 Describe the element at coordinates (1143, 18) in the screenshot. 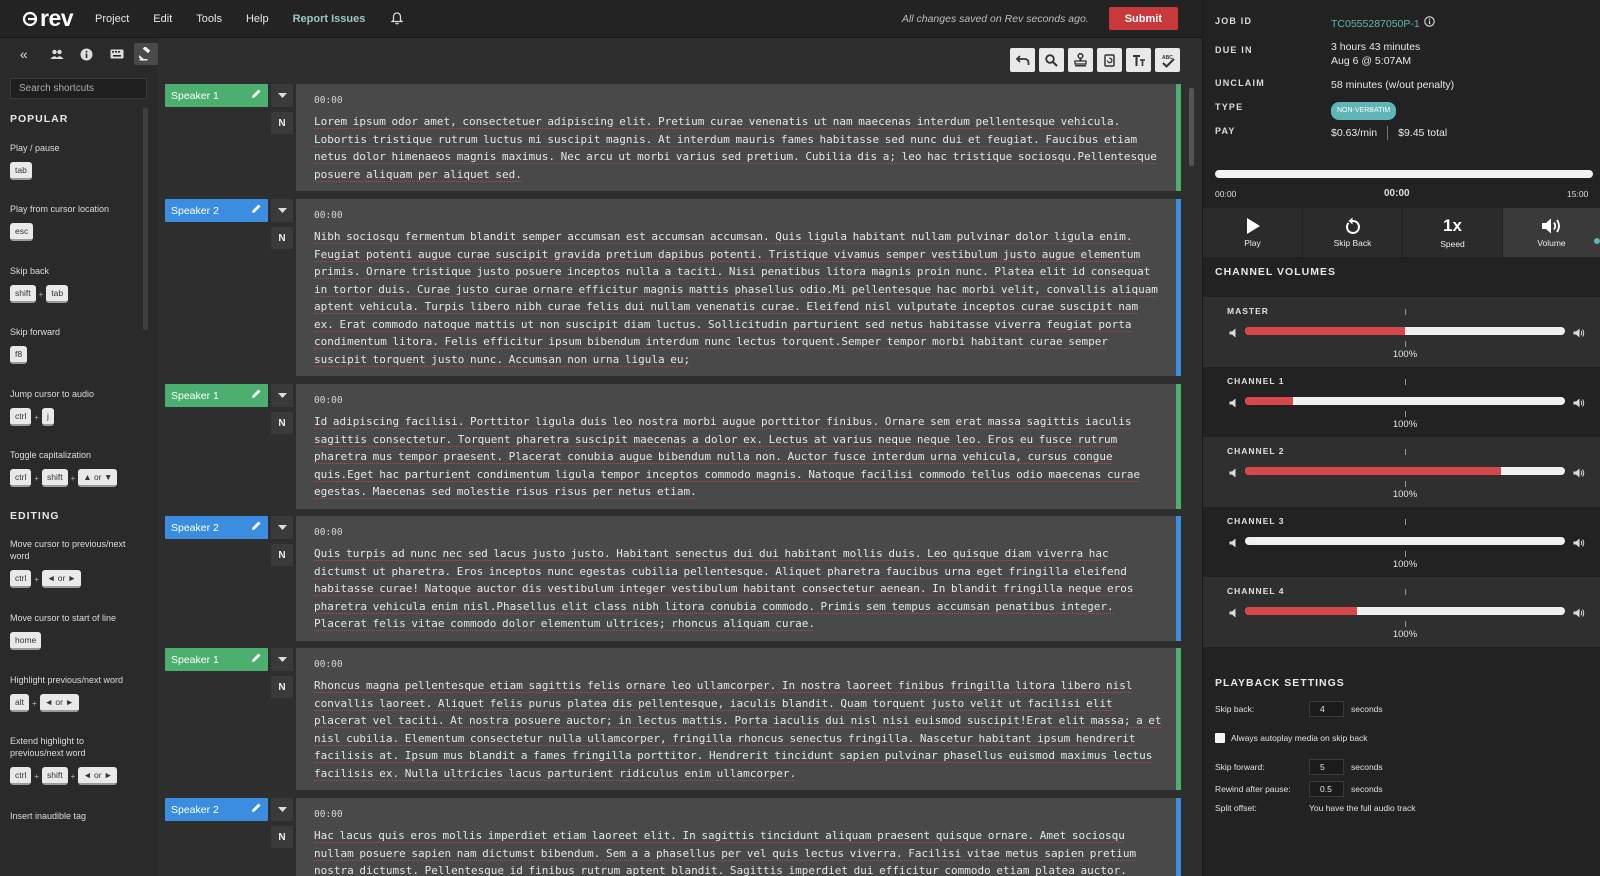

I see `submit-button: Submit` at that location.